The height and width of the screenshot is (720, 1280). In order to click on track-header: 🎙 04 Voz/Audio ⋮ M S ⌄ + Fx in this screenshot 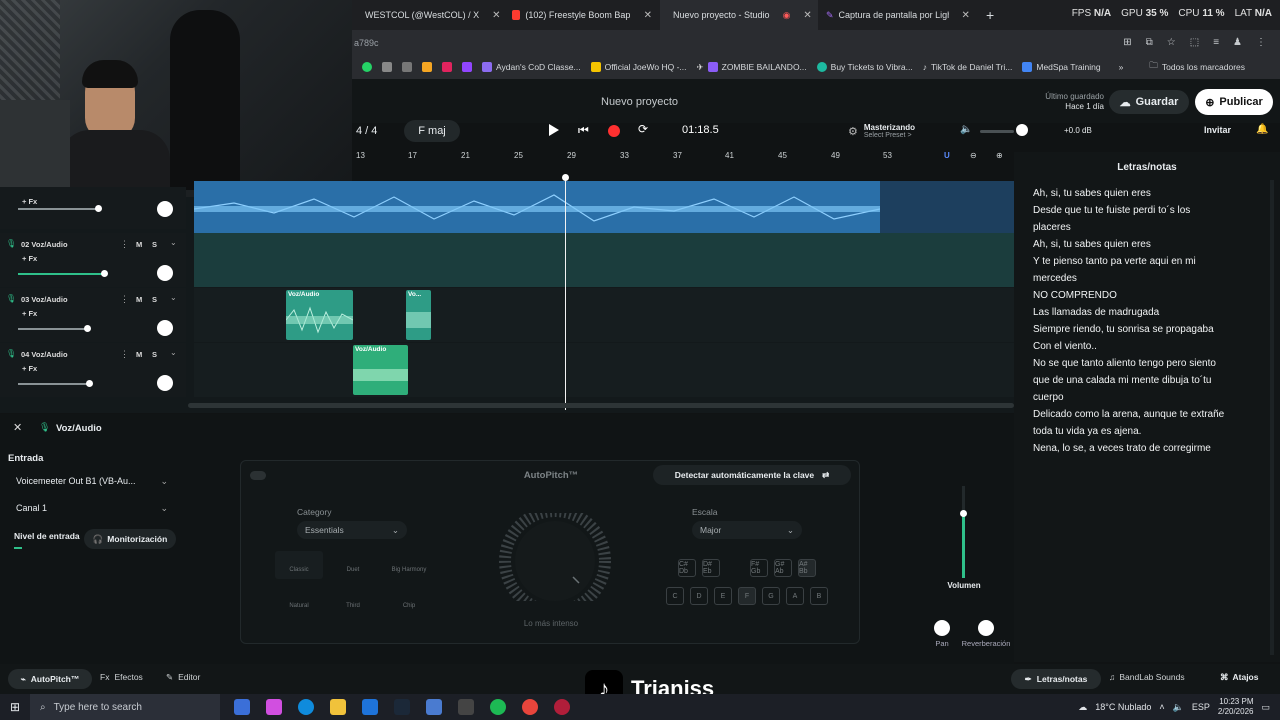, I will do `click(93, 370)`.